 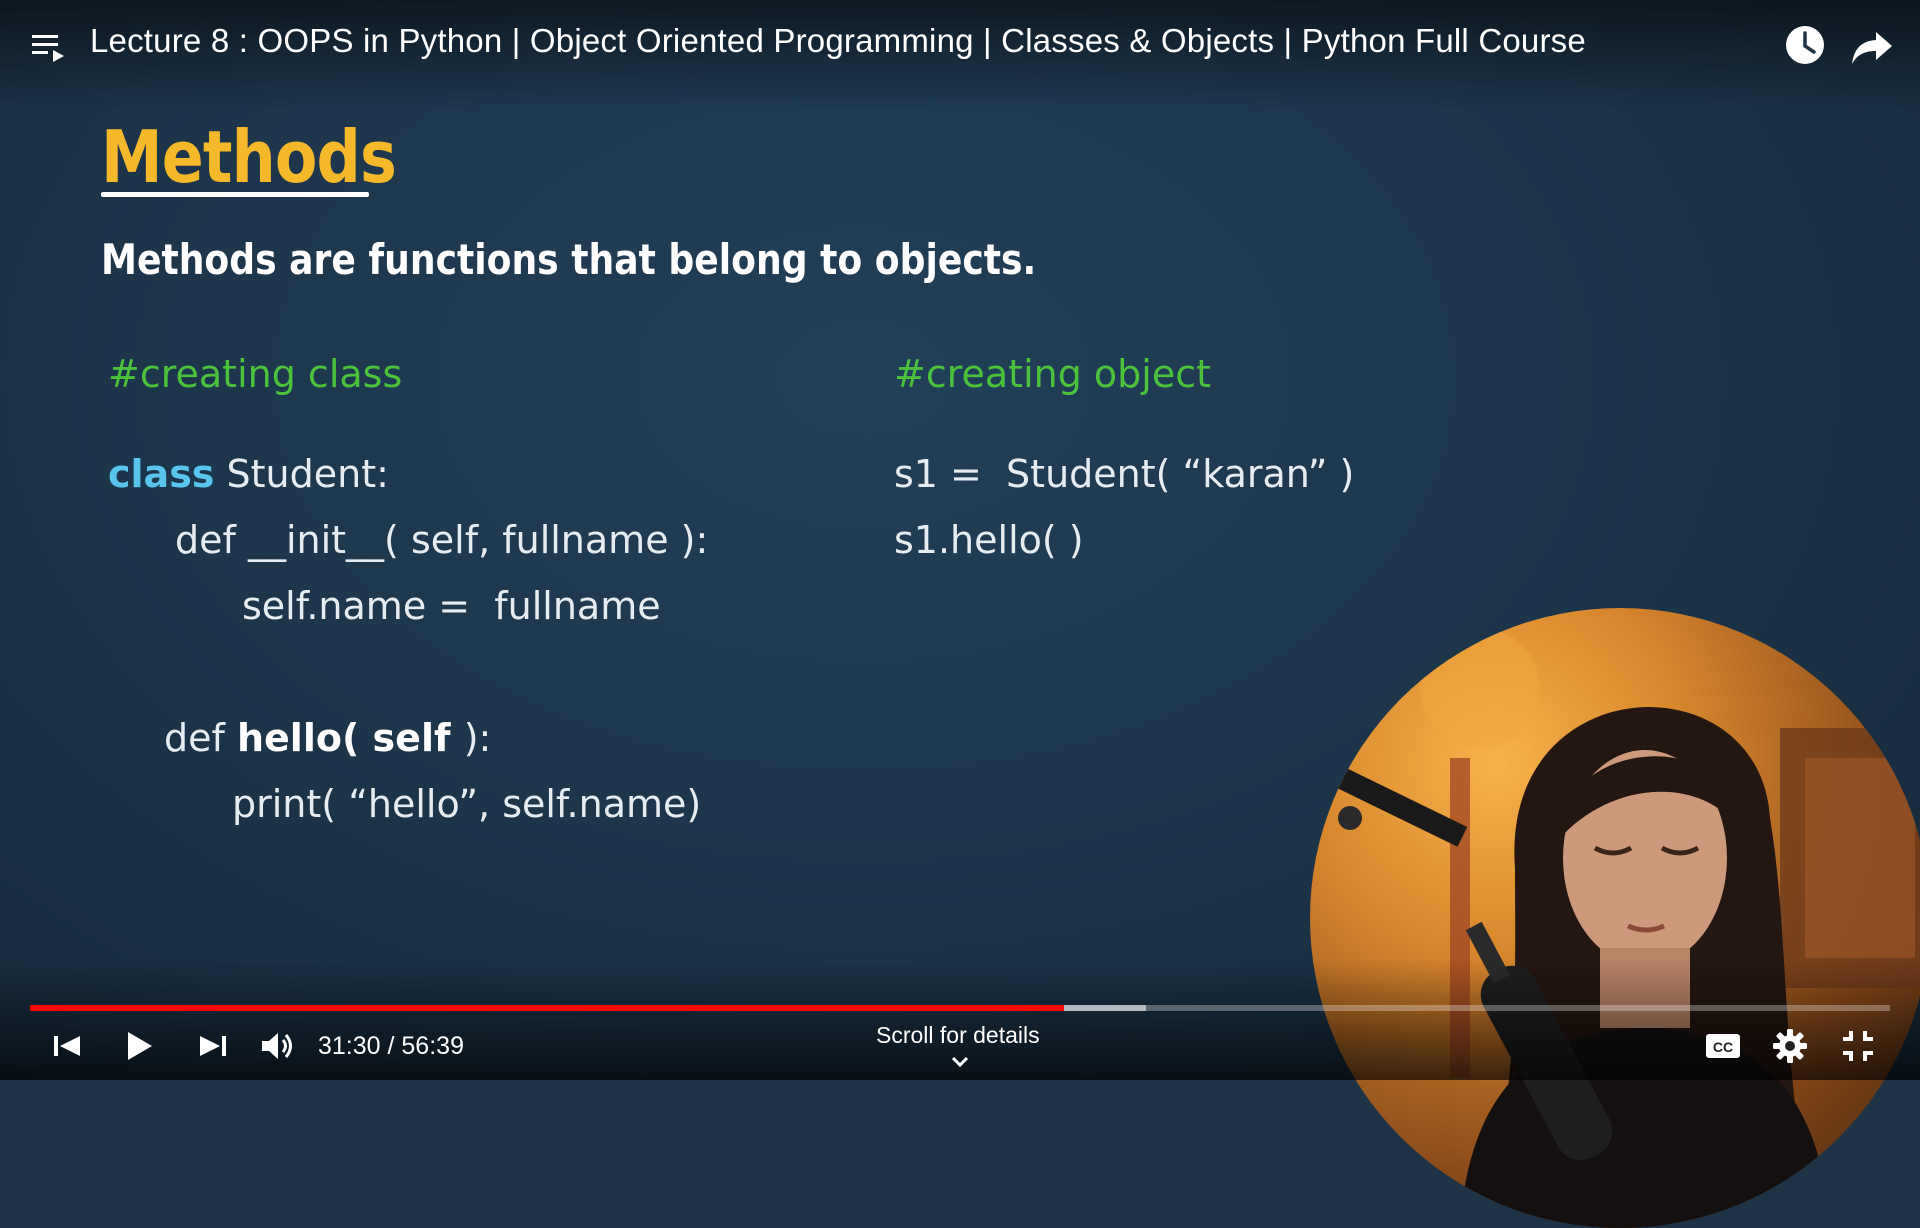 I want to click on class-declaration-line: class Student:, so click(x=248, y=474).